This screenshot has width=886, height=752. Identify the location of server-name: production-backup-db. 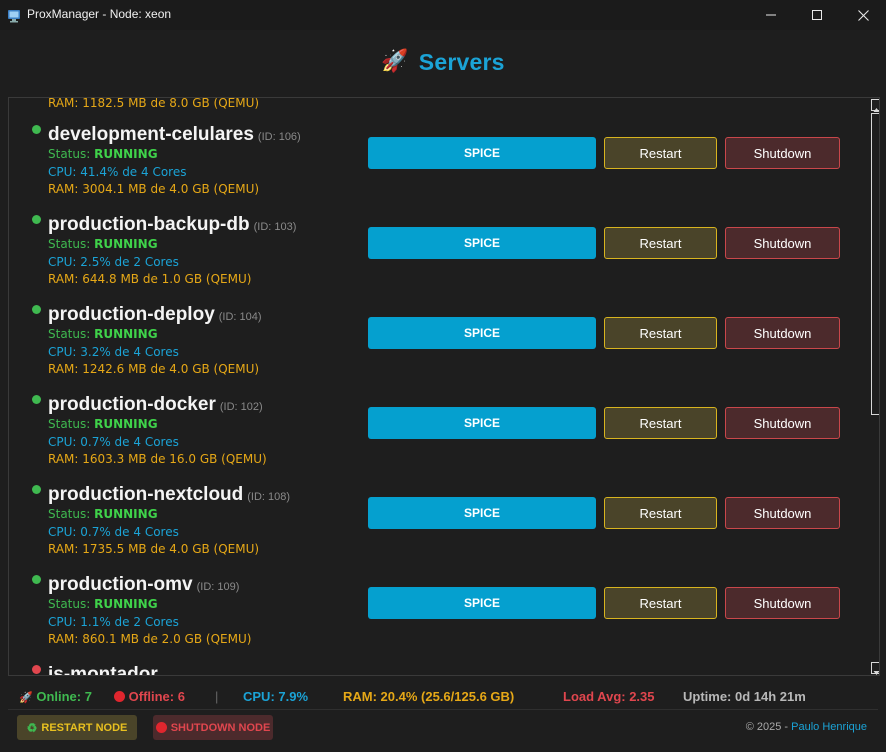
(149, 224).